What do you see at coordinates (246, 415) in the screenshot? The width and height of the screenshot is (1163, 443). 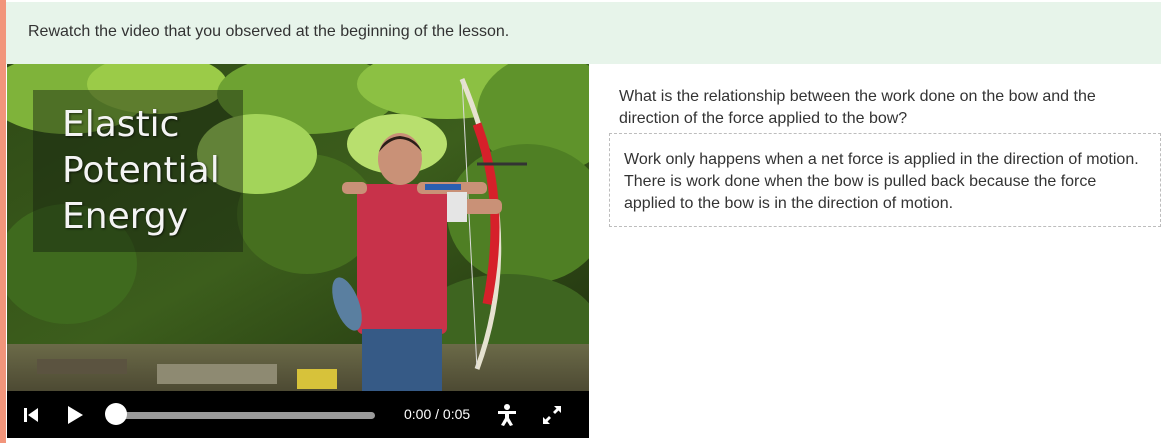 I see `progress-track` at bounding box center [246, 415].